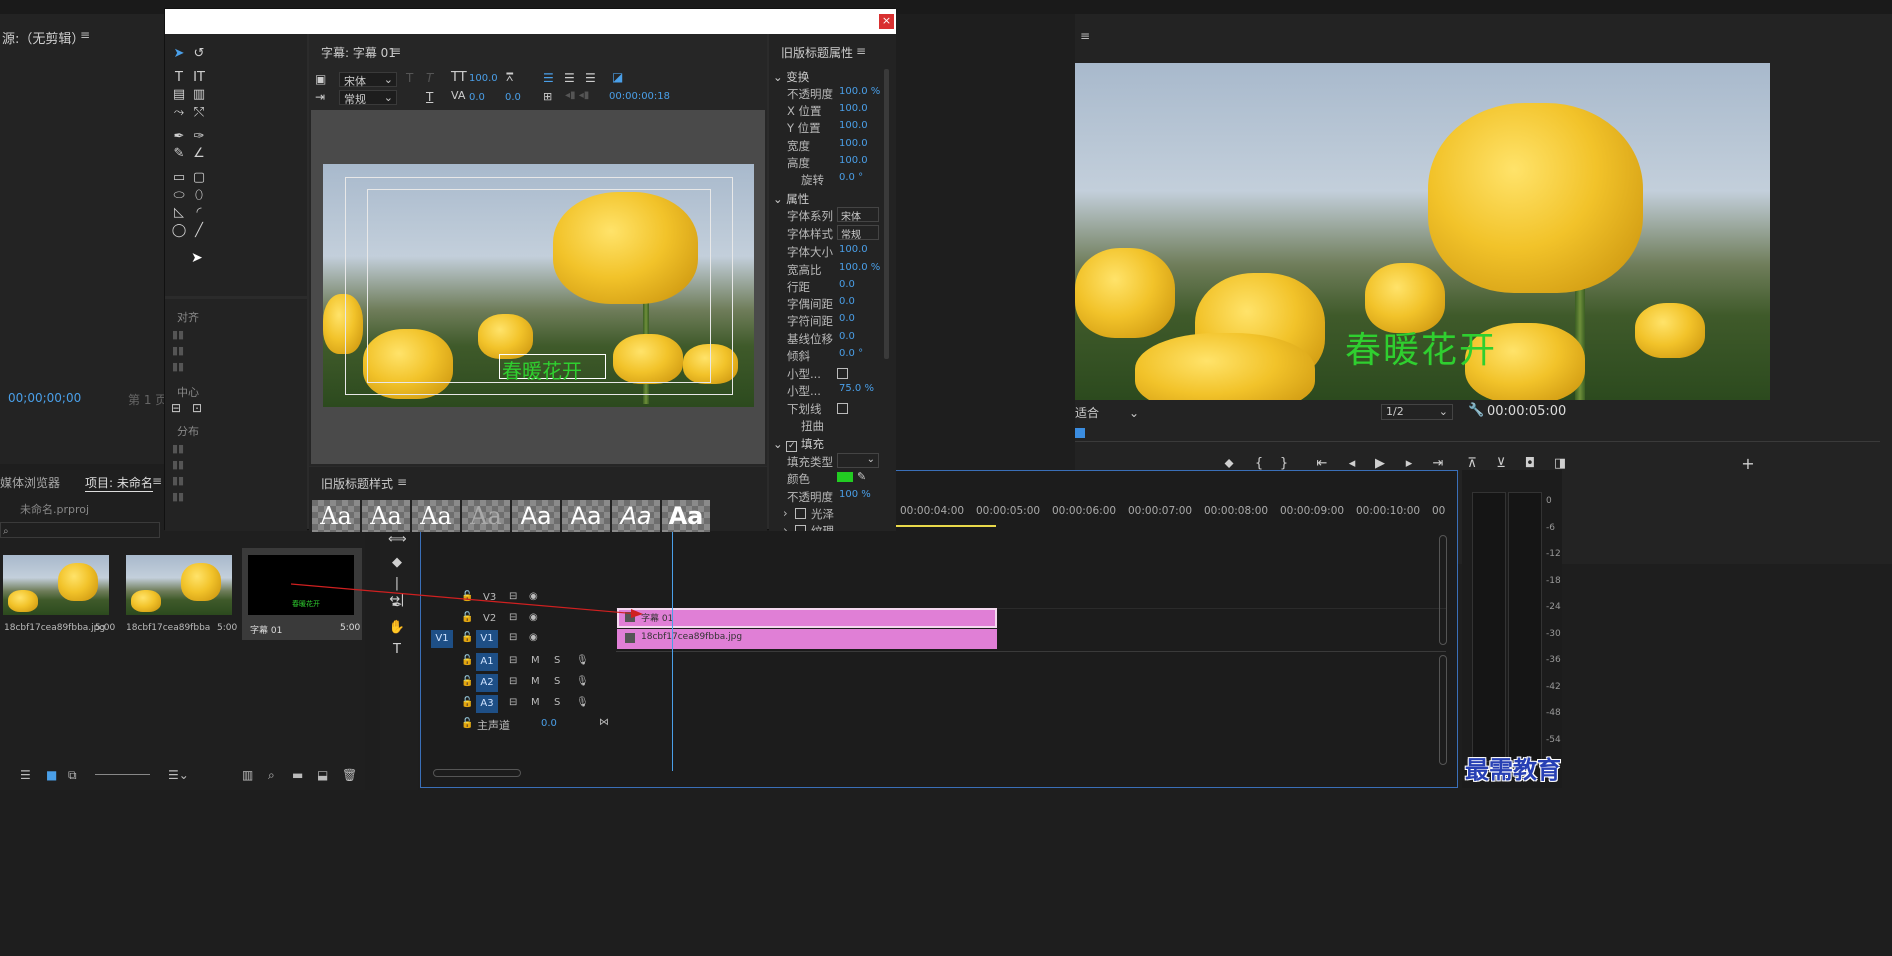 The width and height of the screenshot is (1892, 956). I want to click on bowtie-icon: ⋈, so click(604, 722).